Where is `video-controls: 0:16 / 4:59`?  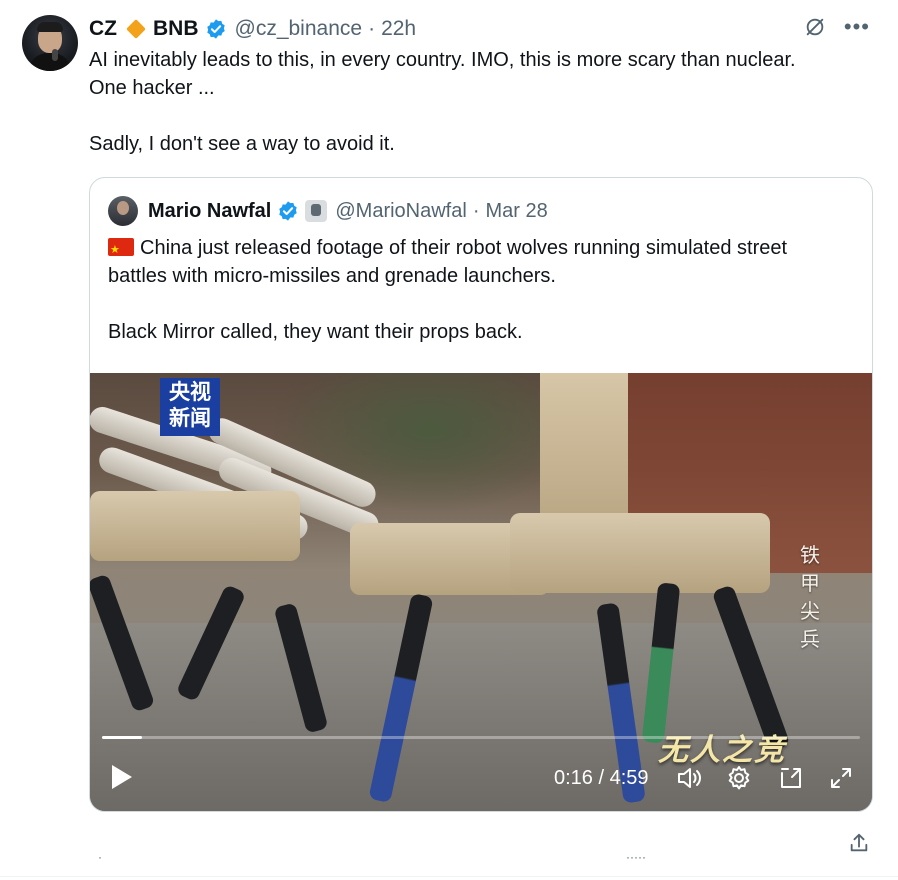 video-controls: 0:16 / 4:59 is located at coordinates (481, 776).